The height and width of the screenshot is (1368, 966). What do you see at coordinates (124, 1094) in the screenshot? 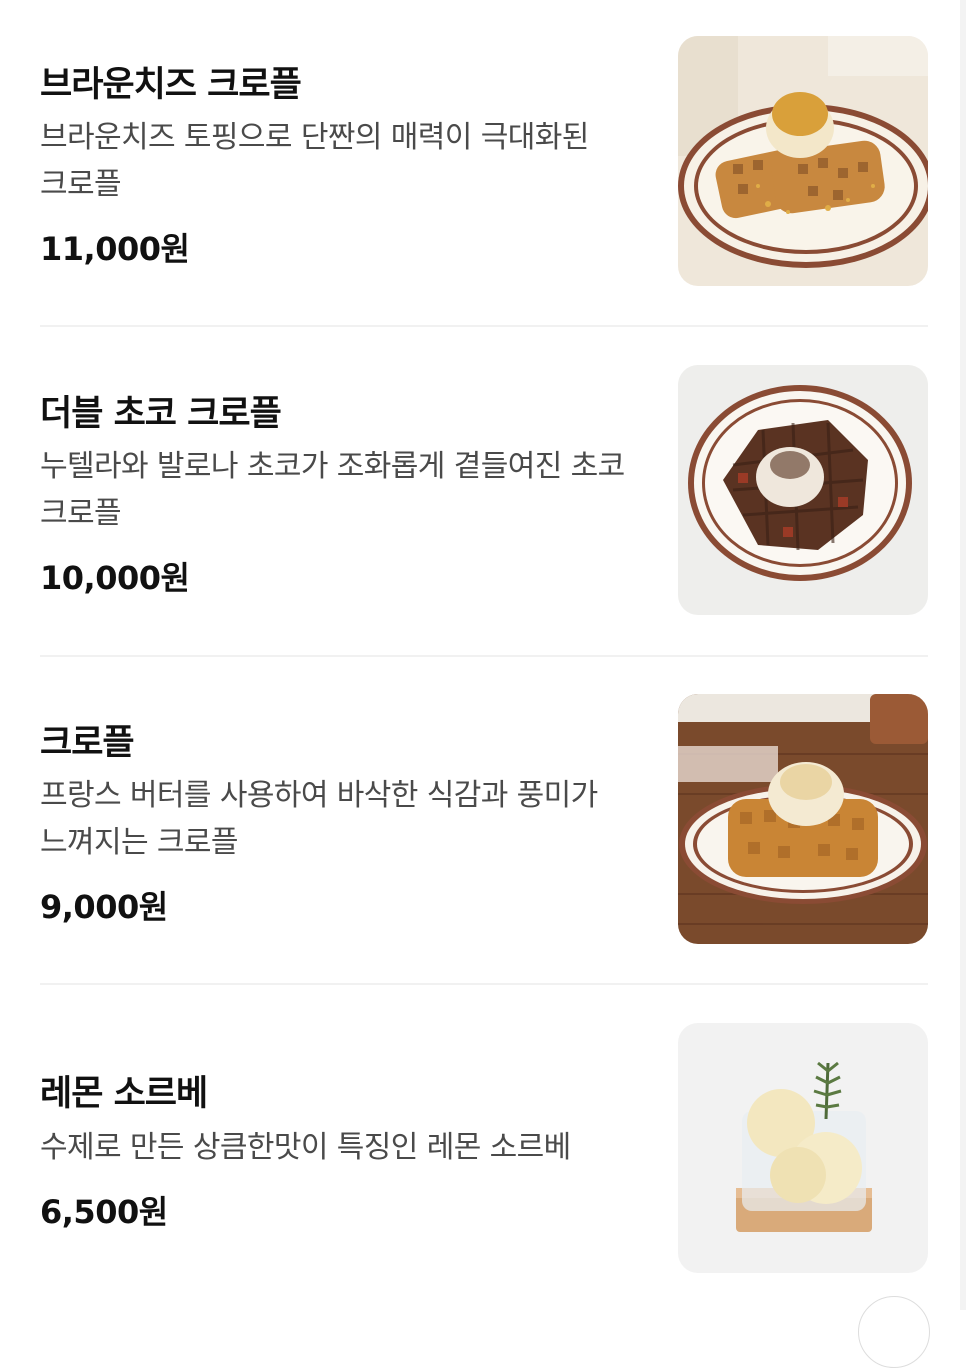
I see `menu-item-name: 레몬 소르베` at bounding box center [124, 1094].